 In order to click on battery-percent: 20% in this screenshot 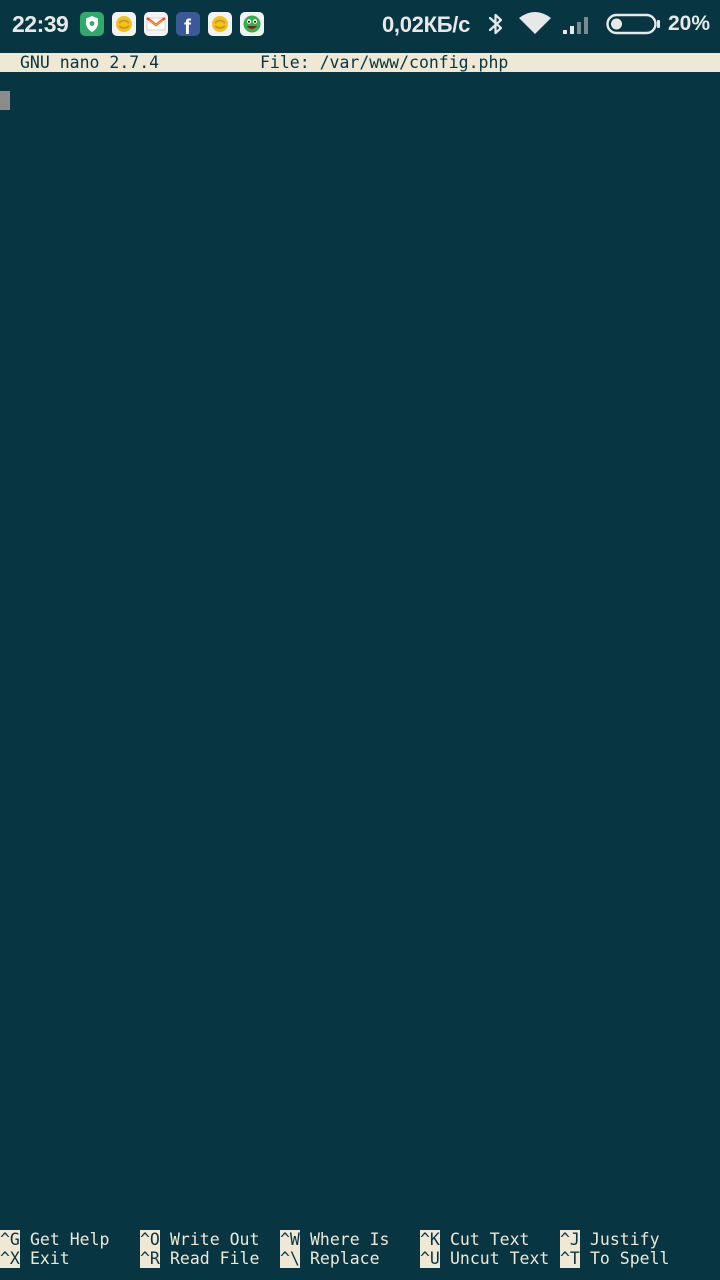, I will do `click(689, 23)`.